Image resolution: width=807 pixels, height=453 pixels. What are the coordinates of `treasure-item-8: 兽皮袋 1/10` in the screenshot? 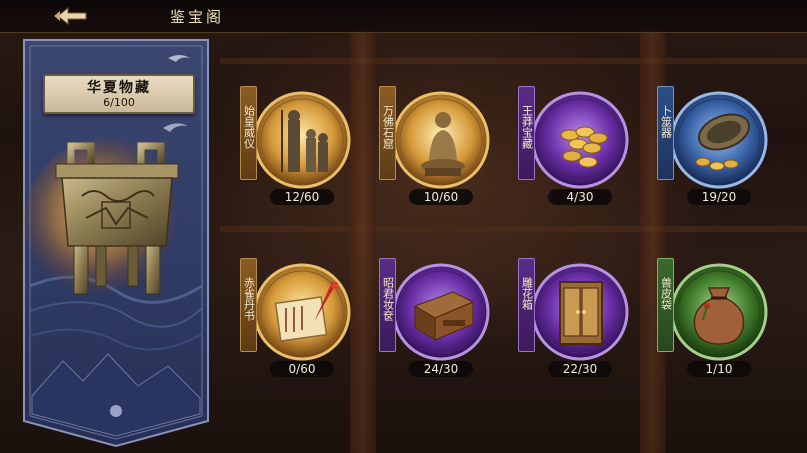 It's located at (717, 320).